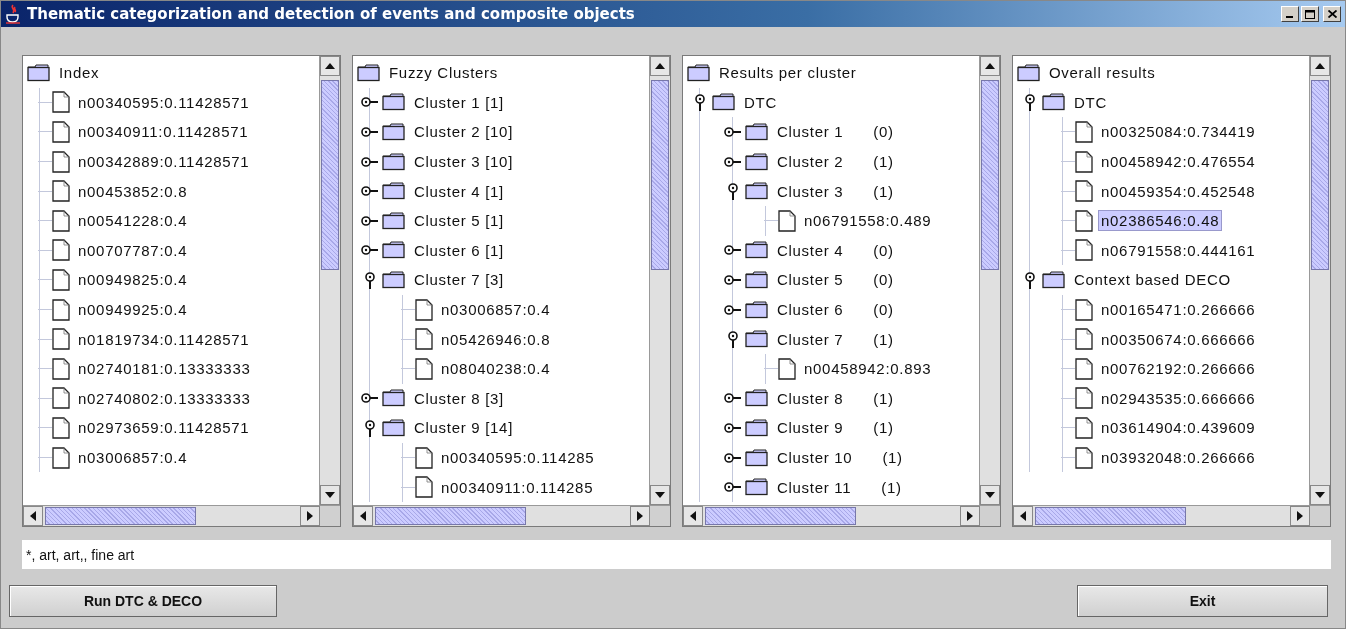 This screenshot has width=1346, height=629. What do you see at coordinates (814, 487) in the screenshot?
I see `tree-item: Cluster 11` at bounding box center [814, 487].